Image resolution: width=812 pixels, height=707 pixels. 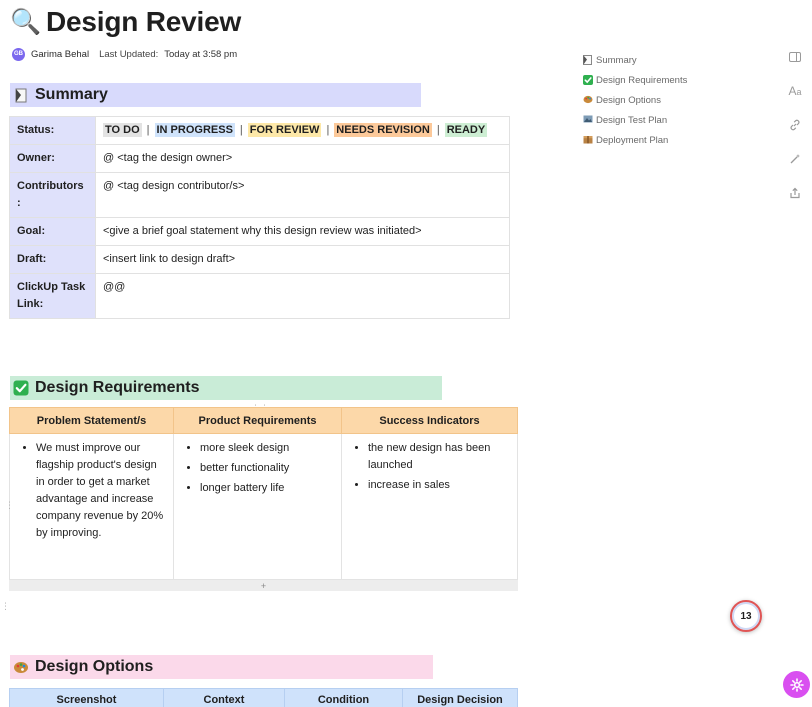 I want to click on requirements-heading-text: Design Requirements, so click(x=117, y=387).